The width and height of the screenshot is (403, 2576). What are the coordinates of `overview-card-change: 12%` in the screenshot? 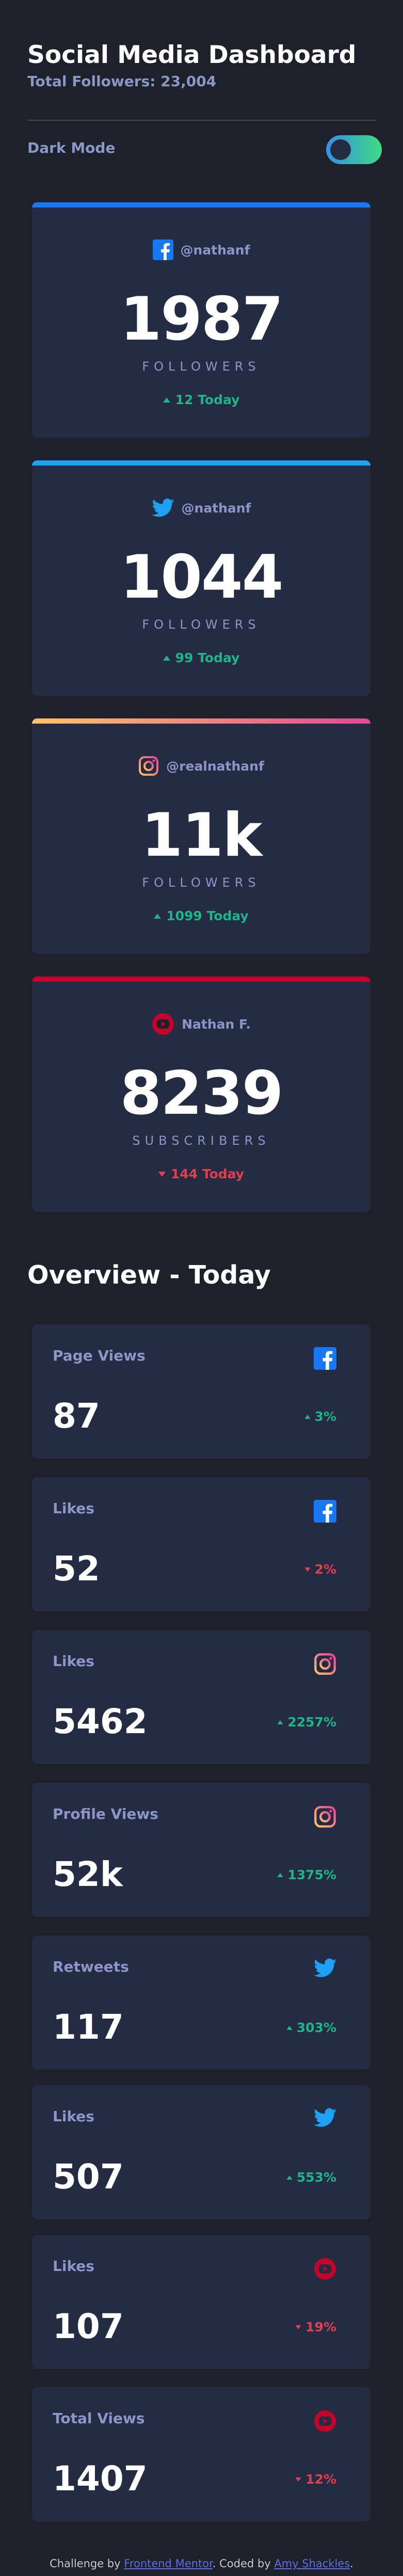 It's located at (315, 2479).